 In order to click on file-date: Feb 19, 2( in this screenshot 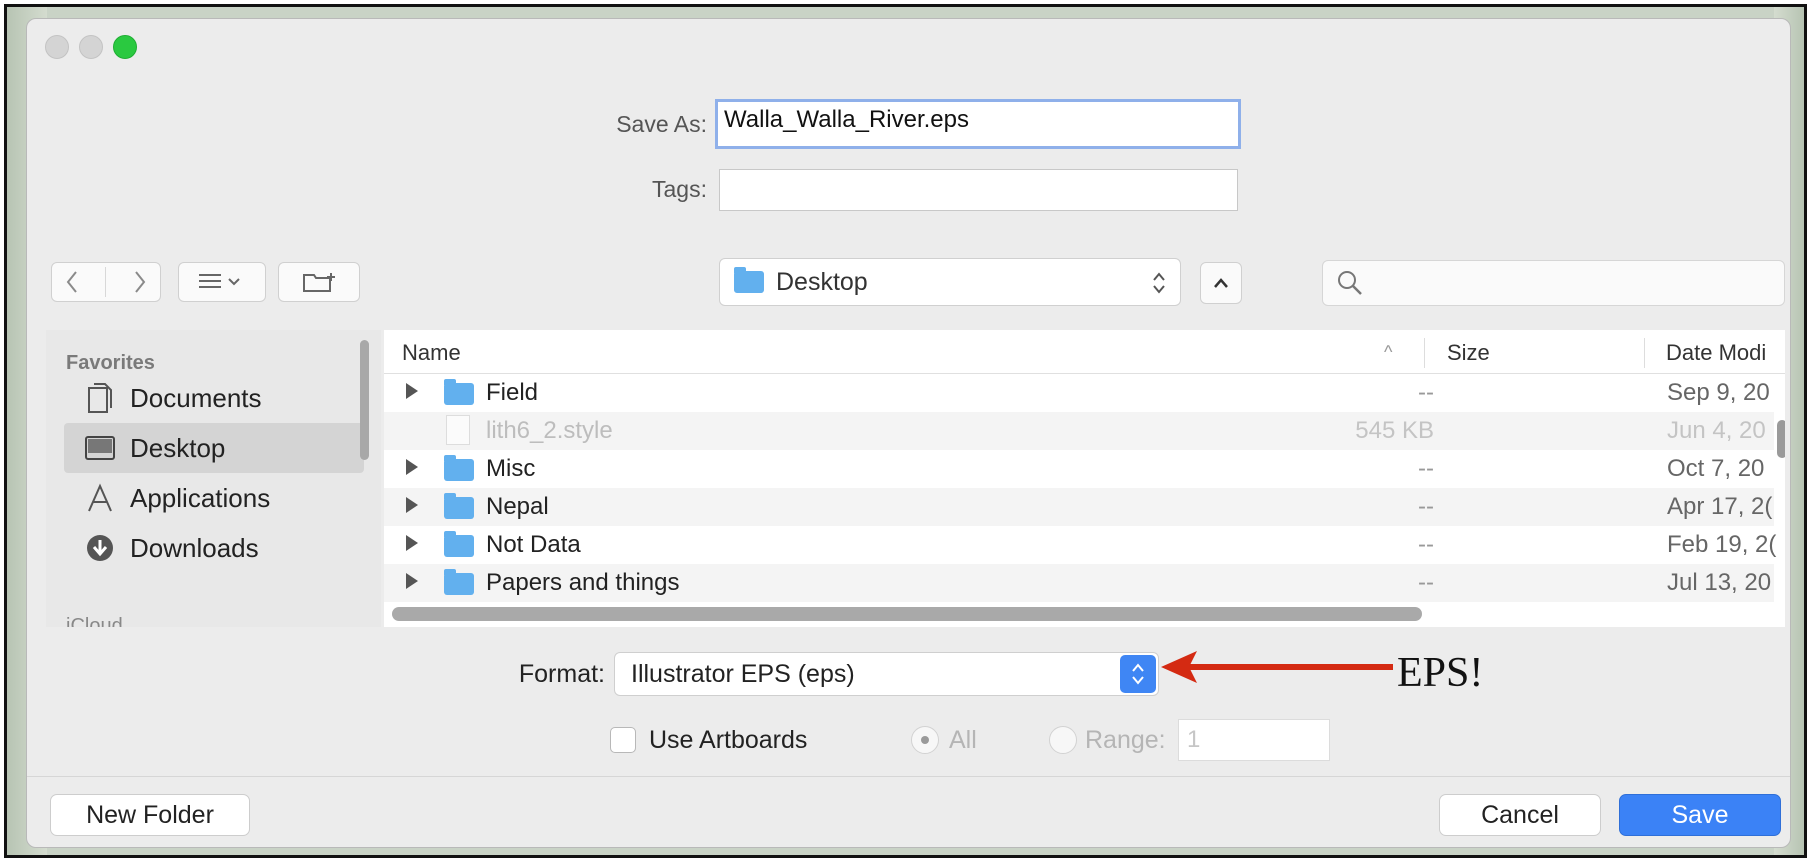, I will do `click(1722, 544)`.